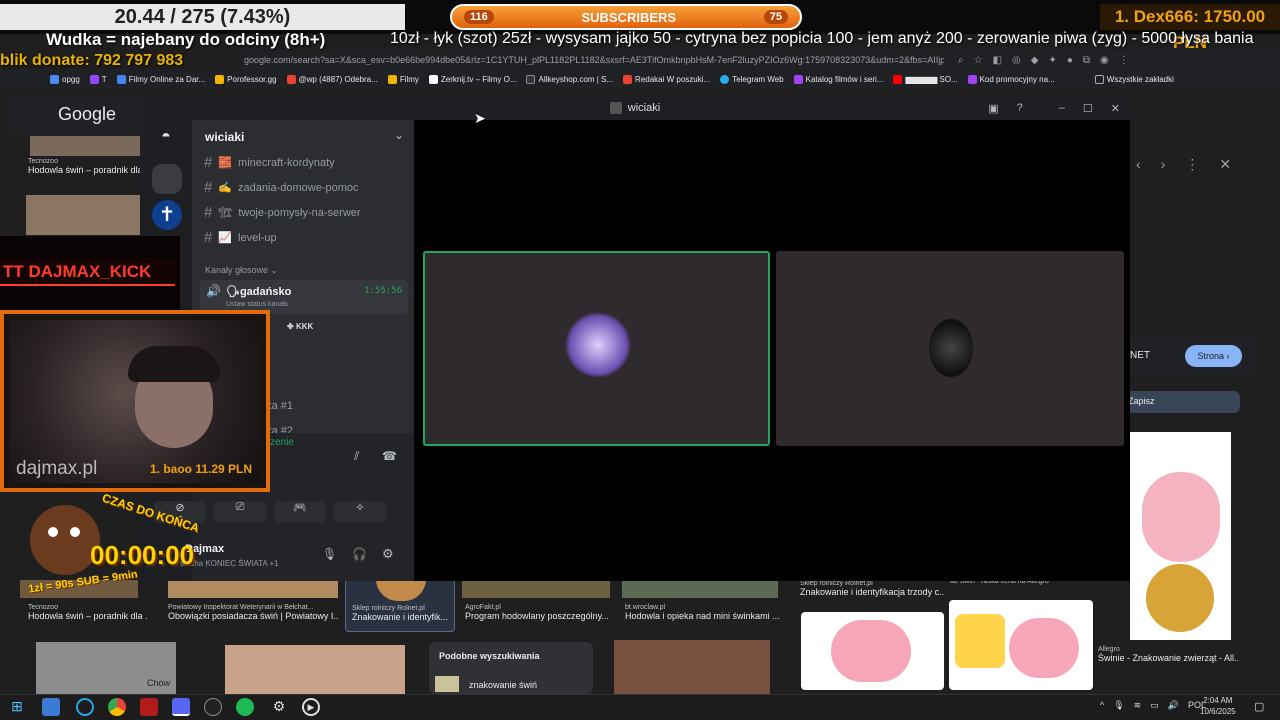 The width and height of the screenshot is (1280, 720). Describe the element at coordinates (360, 512) in the screenshot. I see `soundboard-button: ✧` at that location.